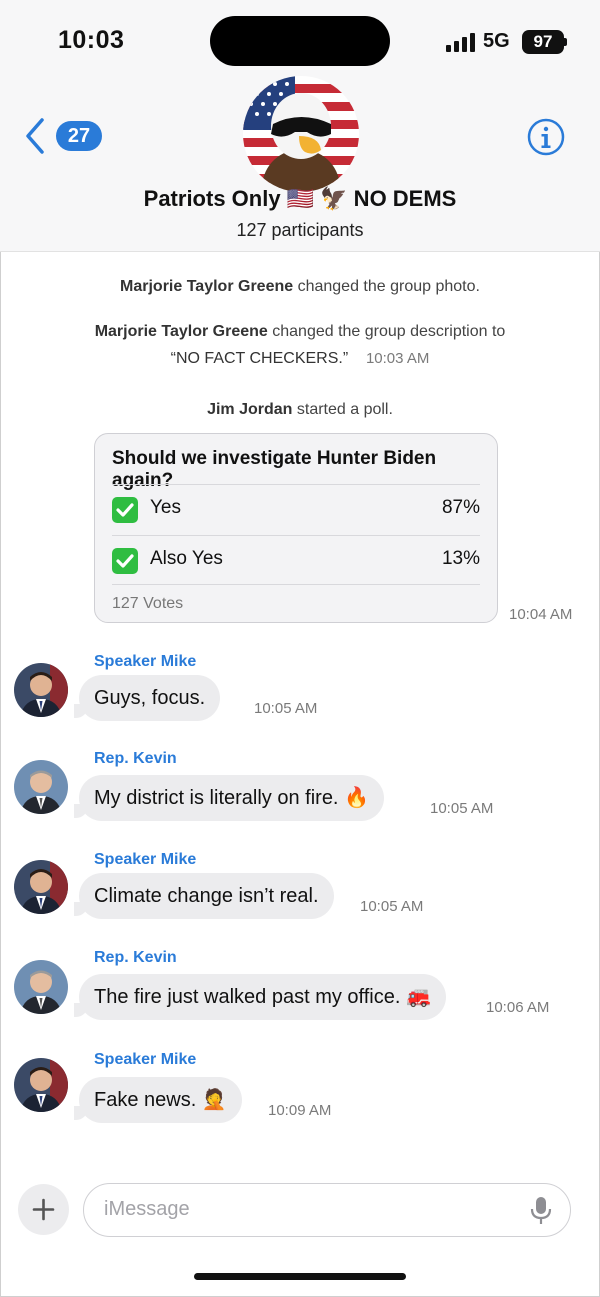 This screenshot has width=600, height=1297. I want to click on poll-option-percent: 87%, so click(460, 507).